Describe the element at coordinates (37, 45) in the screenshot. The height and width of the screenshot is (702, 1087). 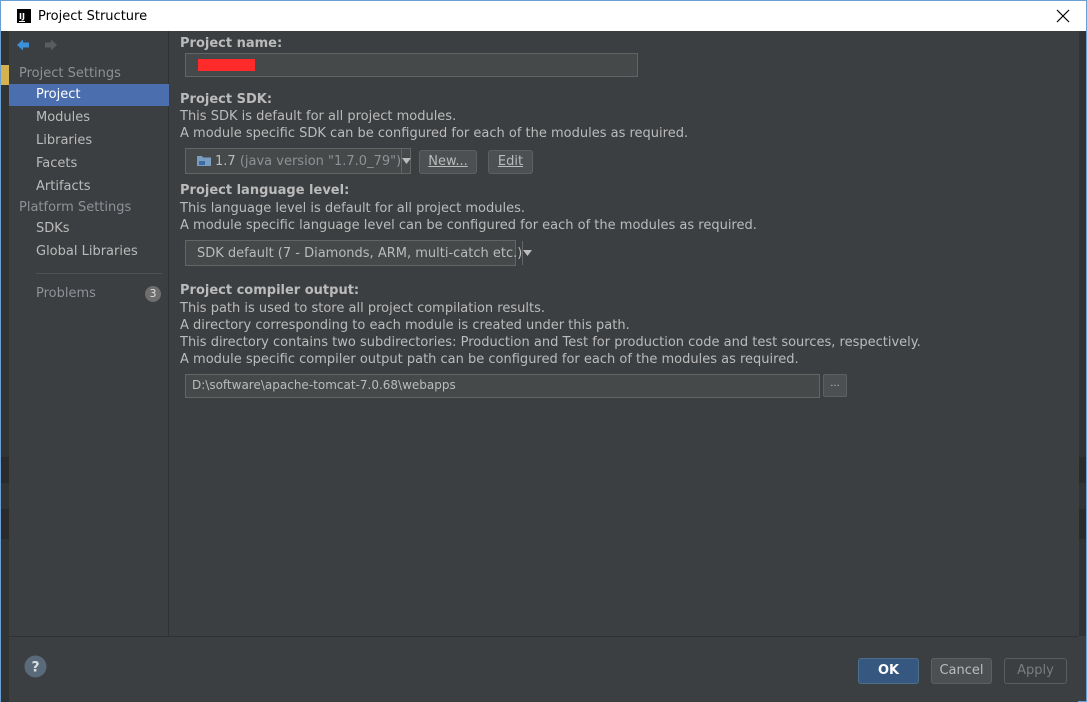
I see `nav-arrows` at that location.